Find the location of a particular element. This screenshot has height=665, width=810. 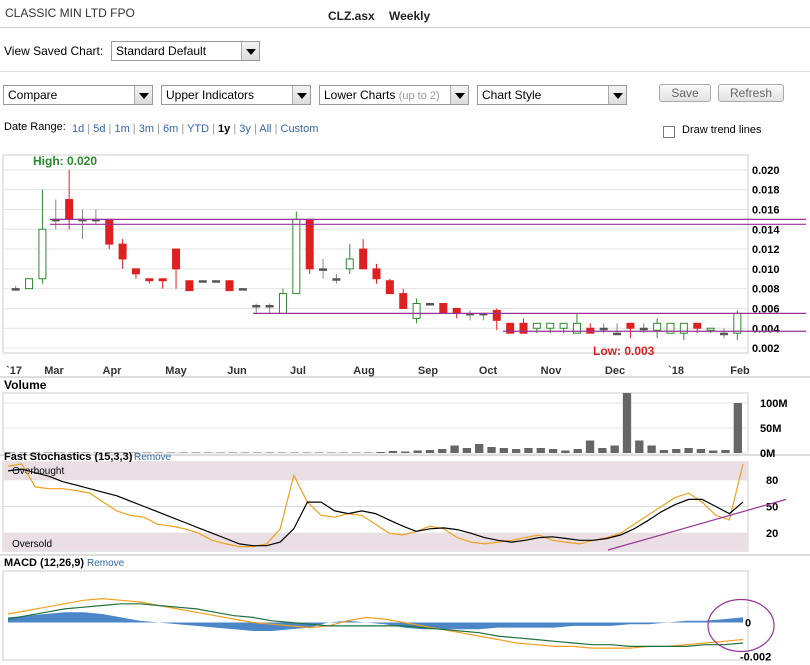

volume-tick-label: 0M is located at coordinates (767, 454).